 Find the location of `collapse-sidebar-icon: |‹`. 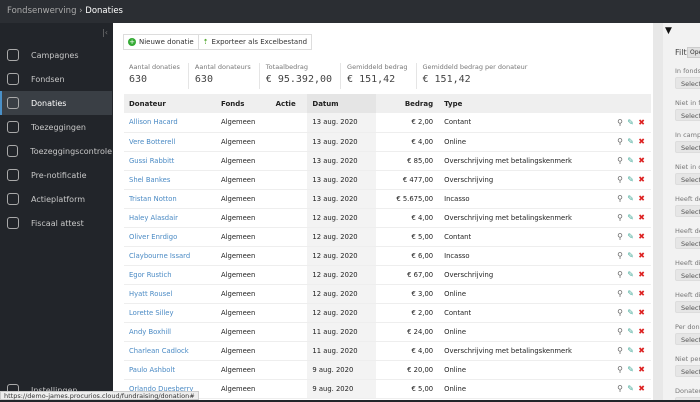

collapse-sidebar-icon: |‹ is located at coordinates (105, 32).